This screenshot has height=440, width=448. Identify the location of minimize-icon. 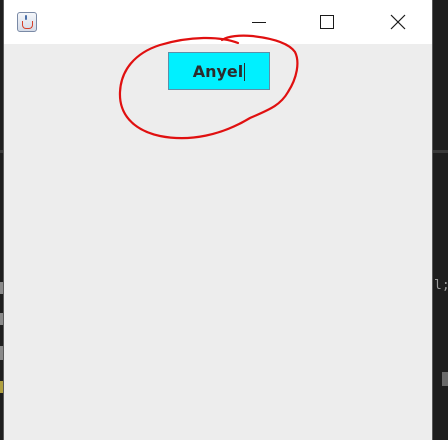
(259, 22).